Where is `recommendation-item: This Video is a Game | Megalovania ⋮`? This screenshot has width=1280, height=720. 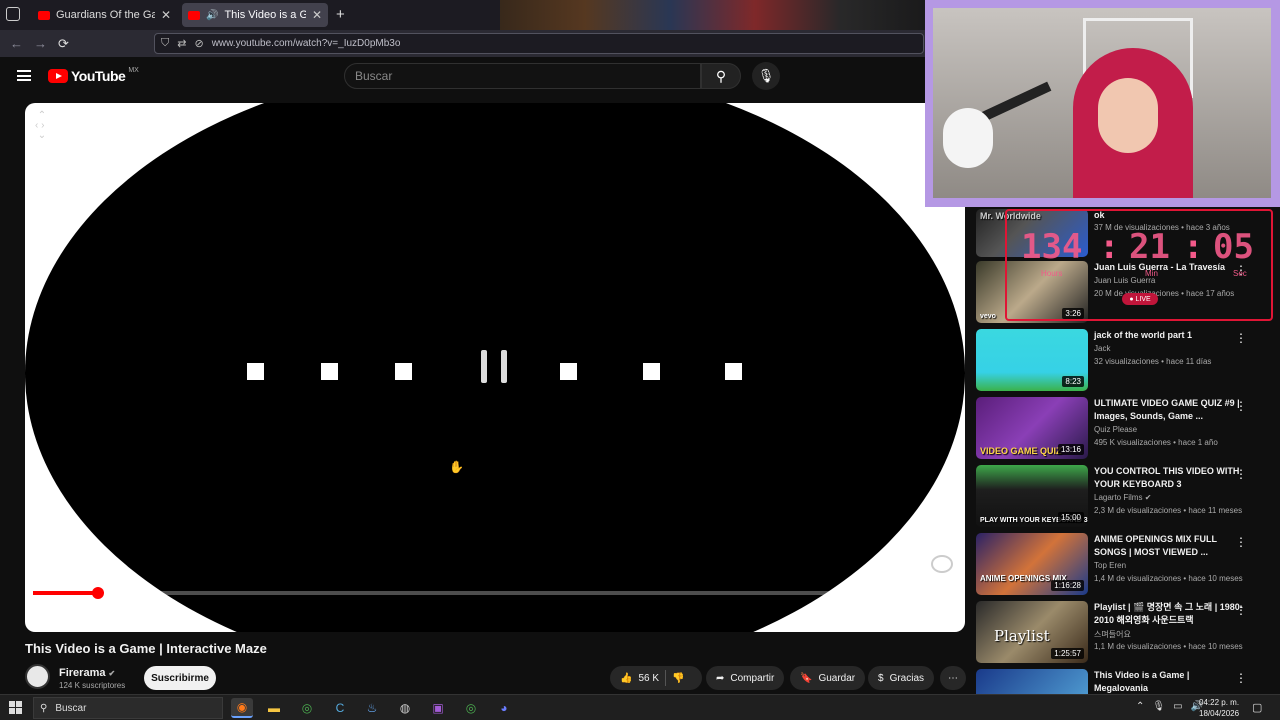
recommendation-item: This Video is a Game | Megalovania ⋮ is located at coordinates (1121, 681).